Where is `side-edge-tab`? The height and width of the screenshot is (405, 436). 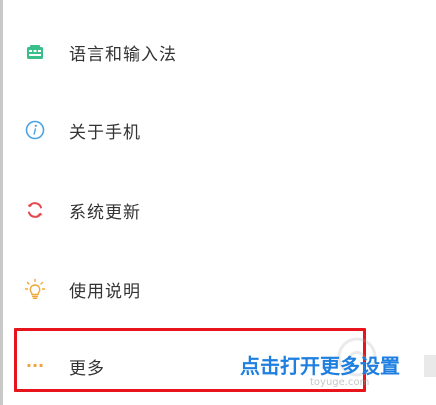 side-edge-tab is located at coordinates (430, 366).